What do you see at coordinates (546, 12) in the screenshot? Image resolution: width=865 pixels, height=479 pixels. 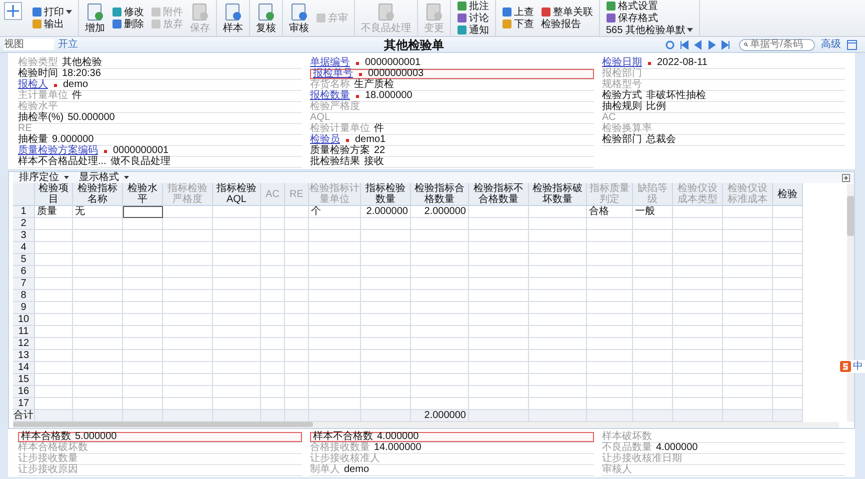 I see `toolbar-icon` at bounding box center [546, 12].